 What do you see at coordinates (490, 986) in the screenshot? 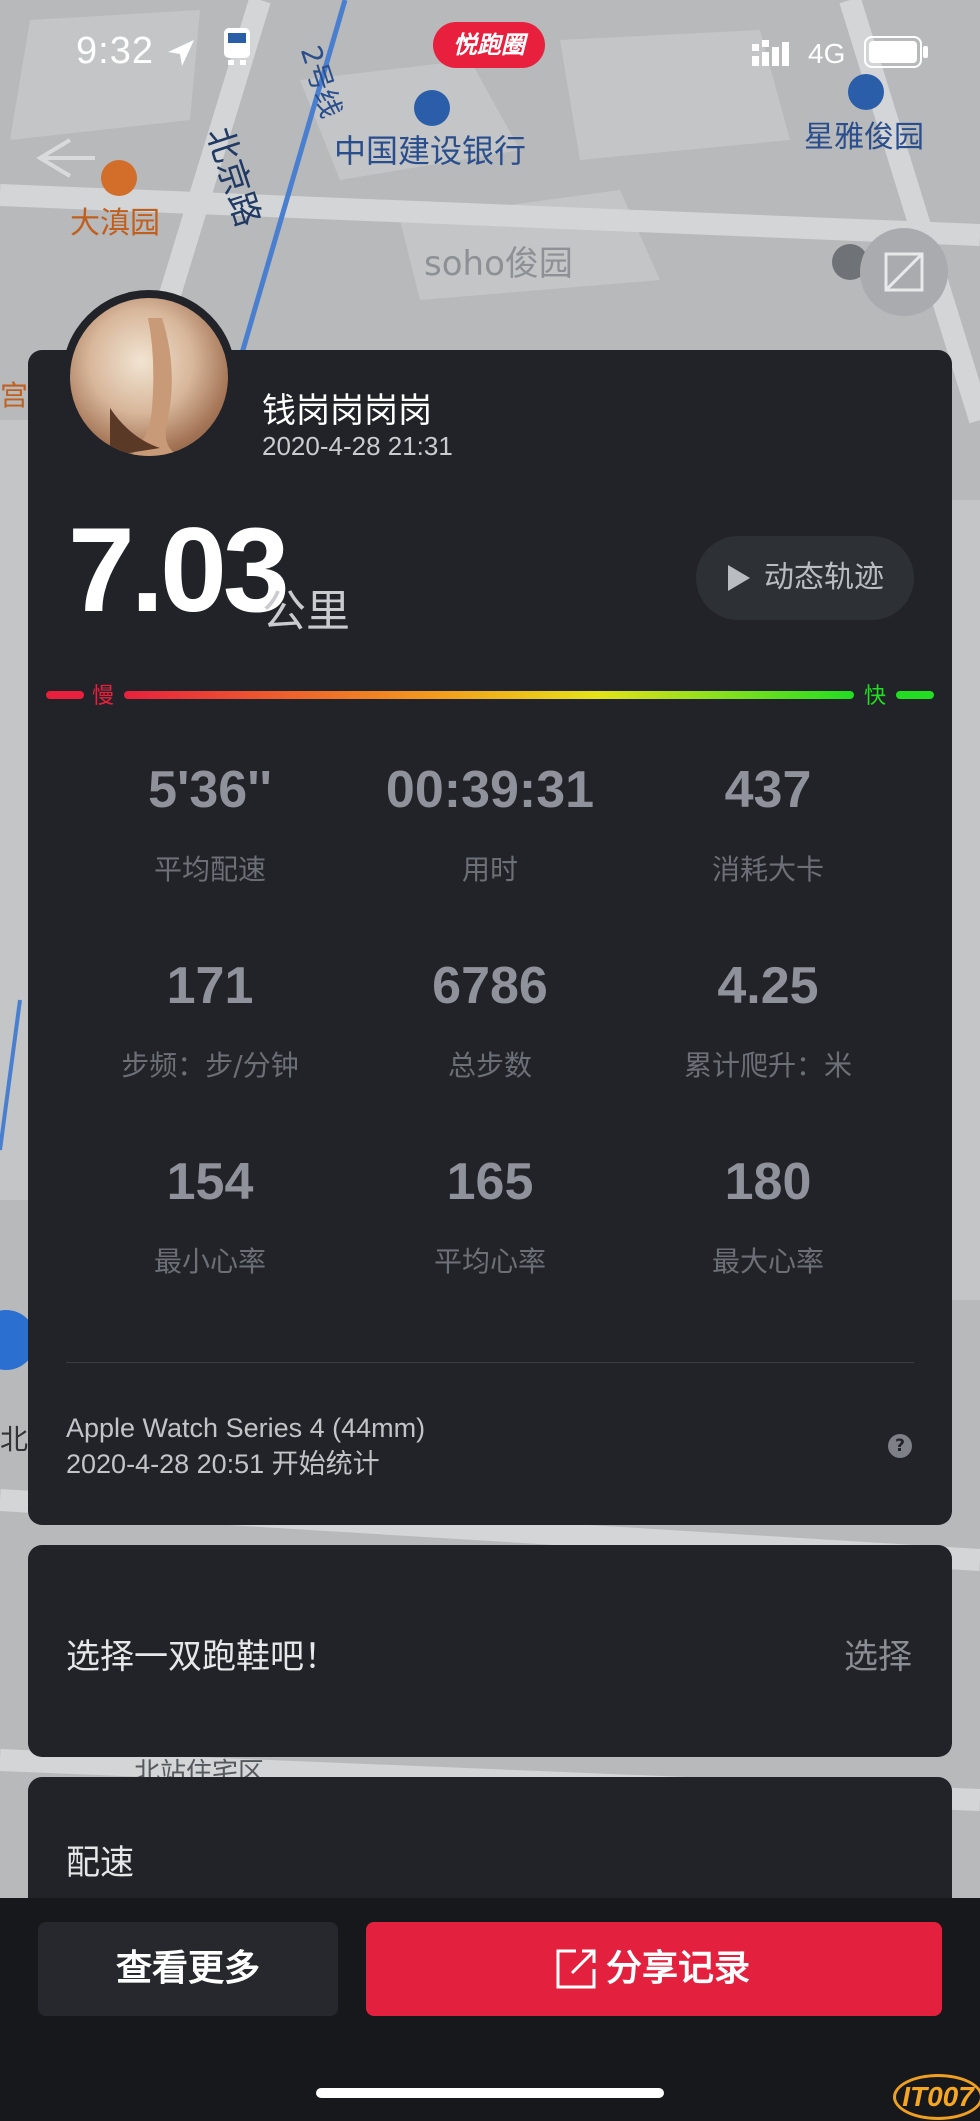
I see `stat-value: 6786` at bounding box center [490, 986].